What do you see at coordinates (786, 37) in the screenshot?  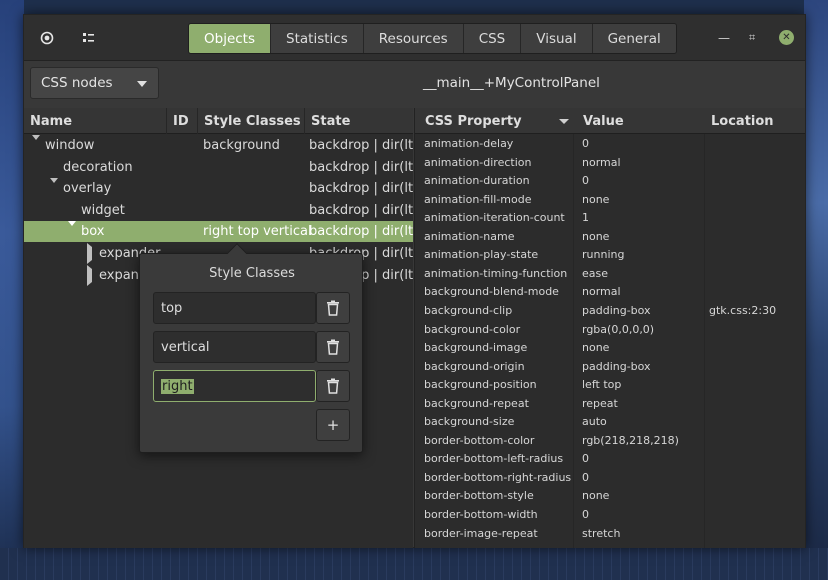 I see `close-icon: ✕` at bounding box center [786, 37].